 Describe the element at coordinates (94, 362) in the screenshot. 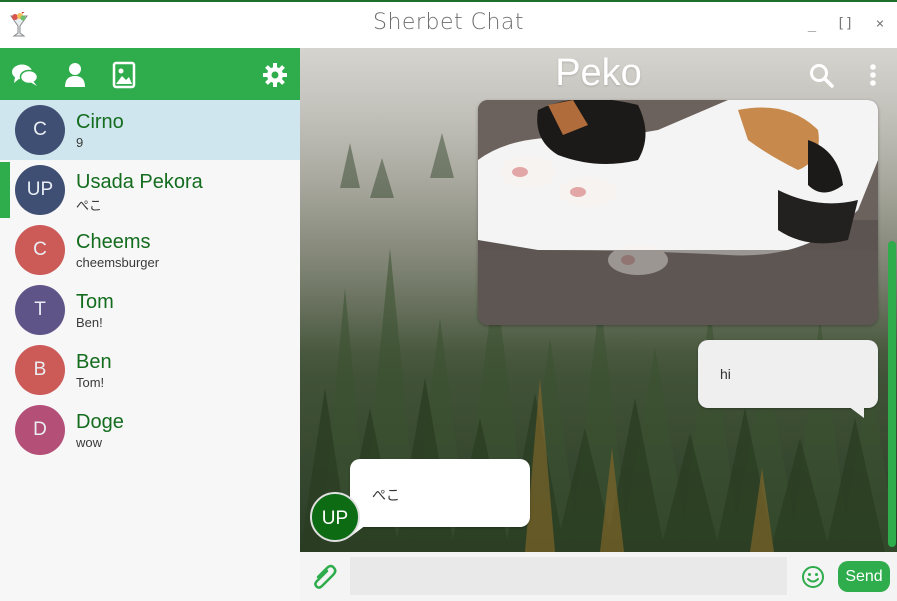

I see `chat-name: Ben` at that location.